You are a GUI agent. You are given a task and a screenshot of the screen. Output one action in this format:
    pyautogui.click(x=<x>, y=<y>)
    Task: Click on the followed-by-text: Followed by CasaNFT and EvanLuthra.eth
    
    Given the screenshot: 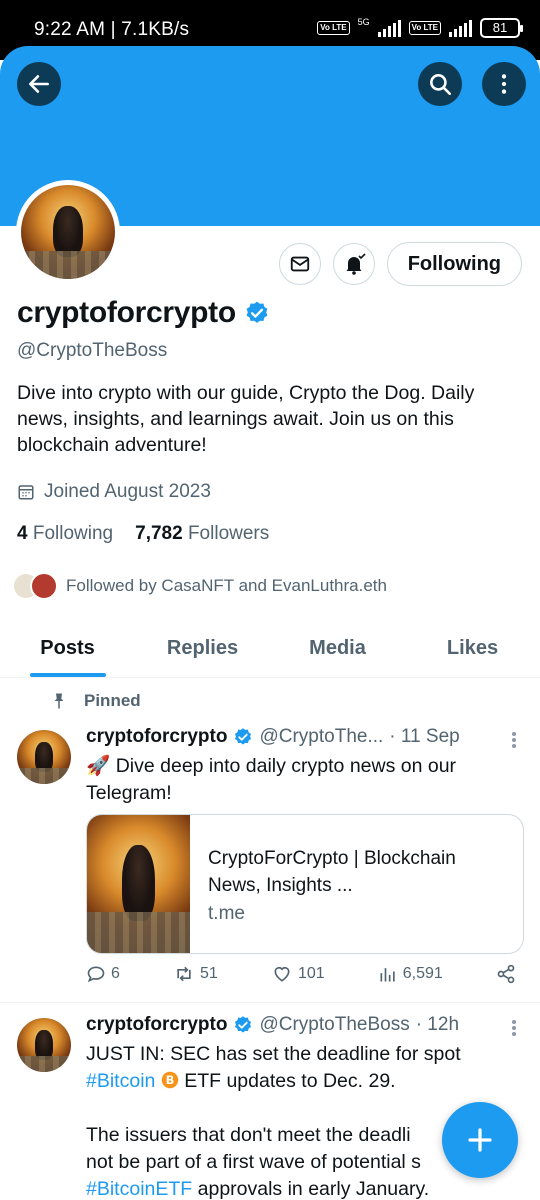 What is the action you would take?
    pyautogui.click(x=226, y=585)
    